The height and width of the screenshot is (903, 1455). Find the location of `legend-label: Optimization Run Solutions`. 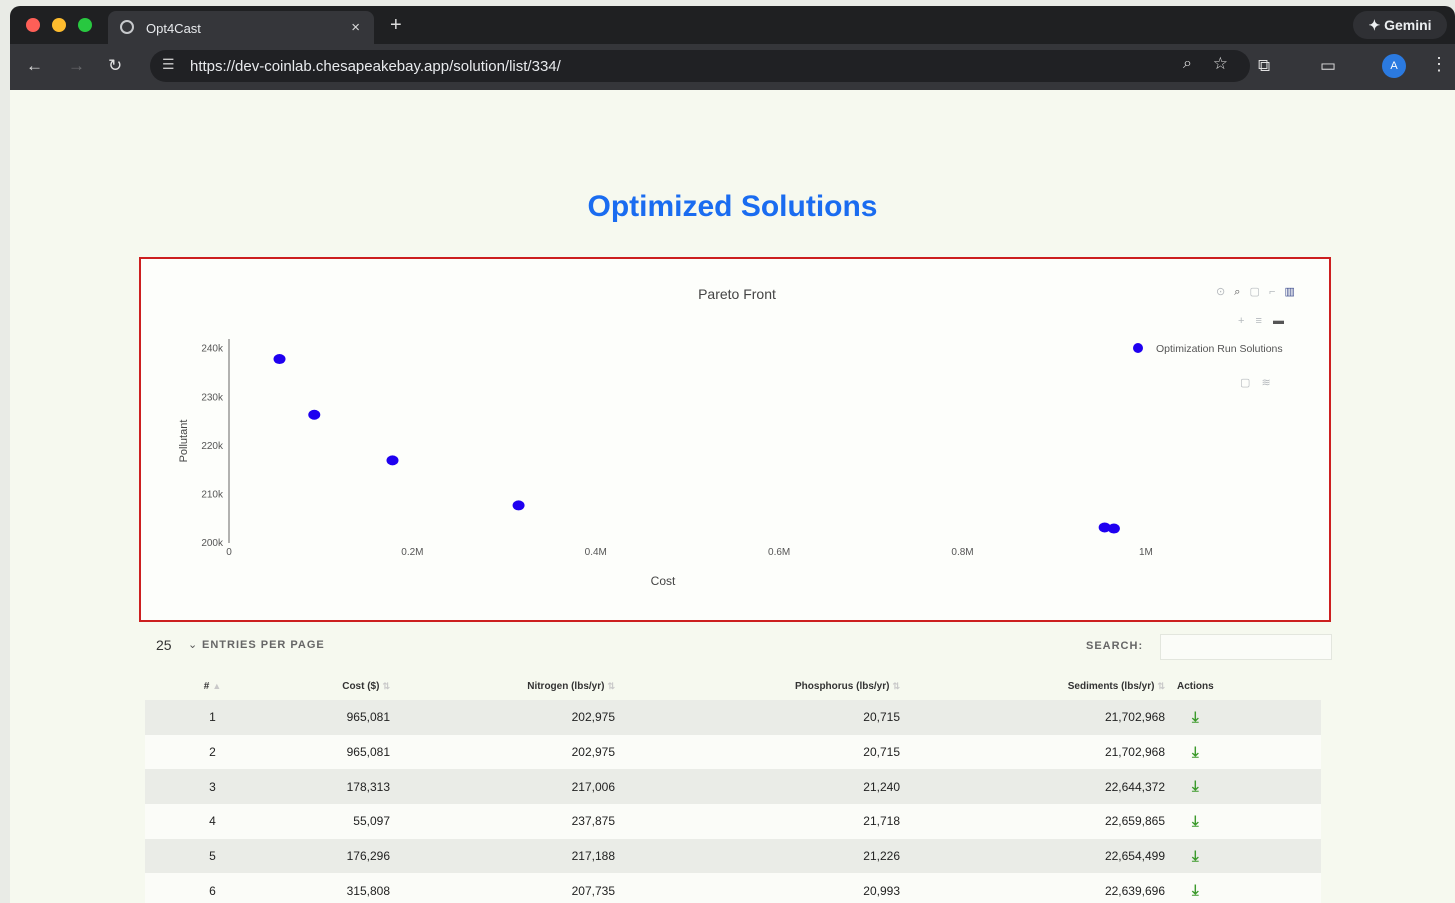

legend-label: Optimization Run Solutions is located at coordinates (1219, 349).